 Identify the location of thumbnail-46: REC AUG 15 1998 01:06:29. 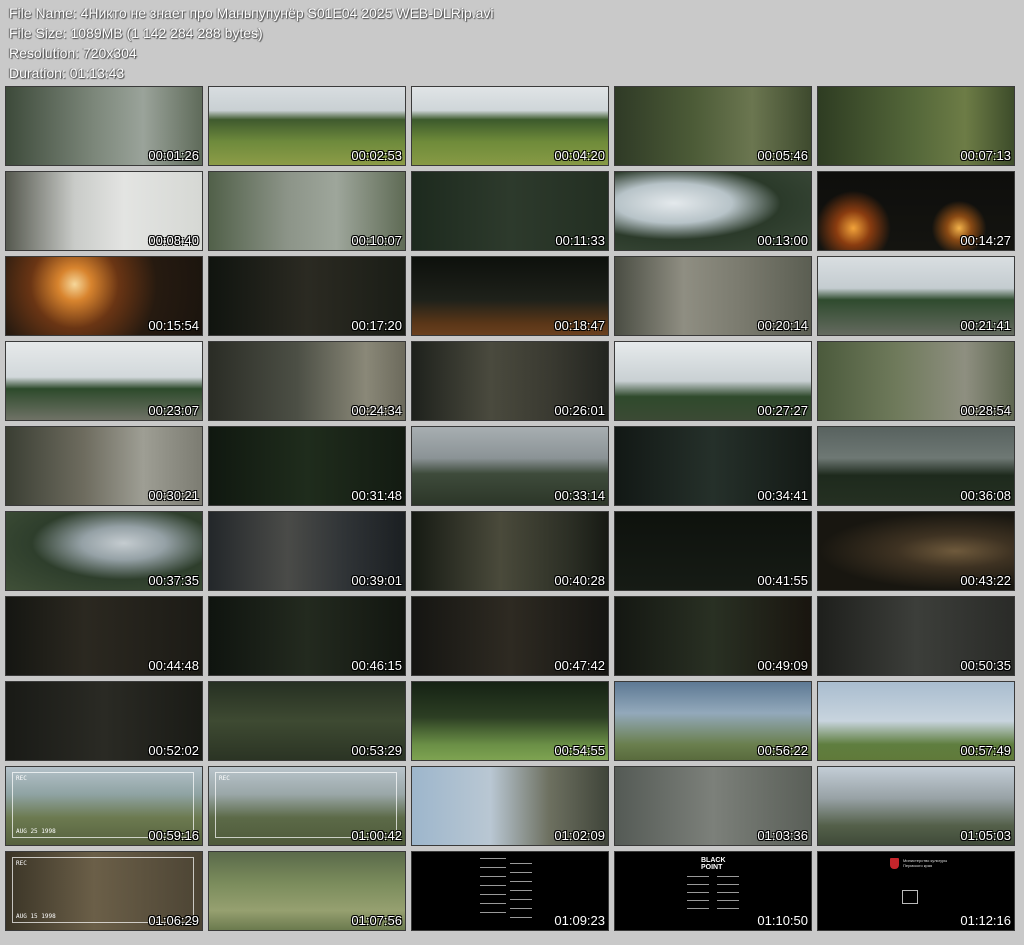
(104, 891).